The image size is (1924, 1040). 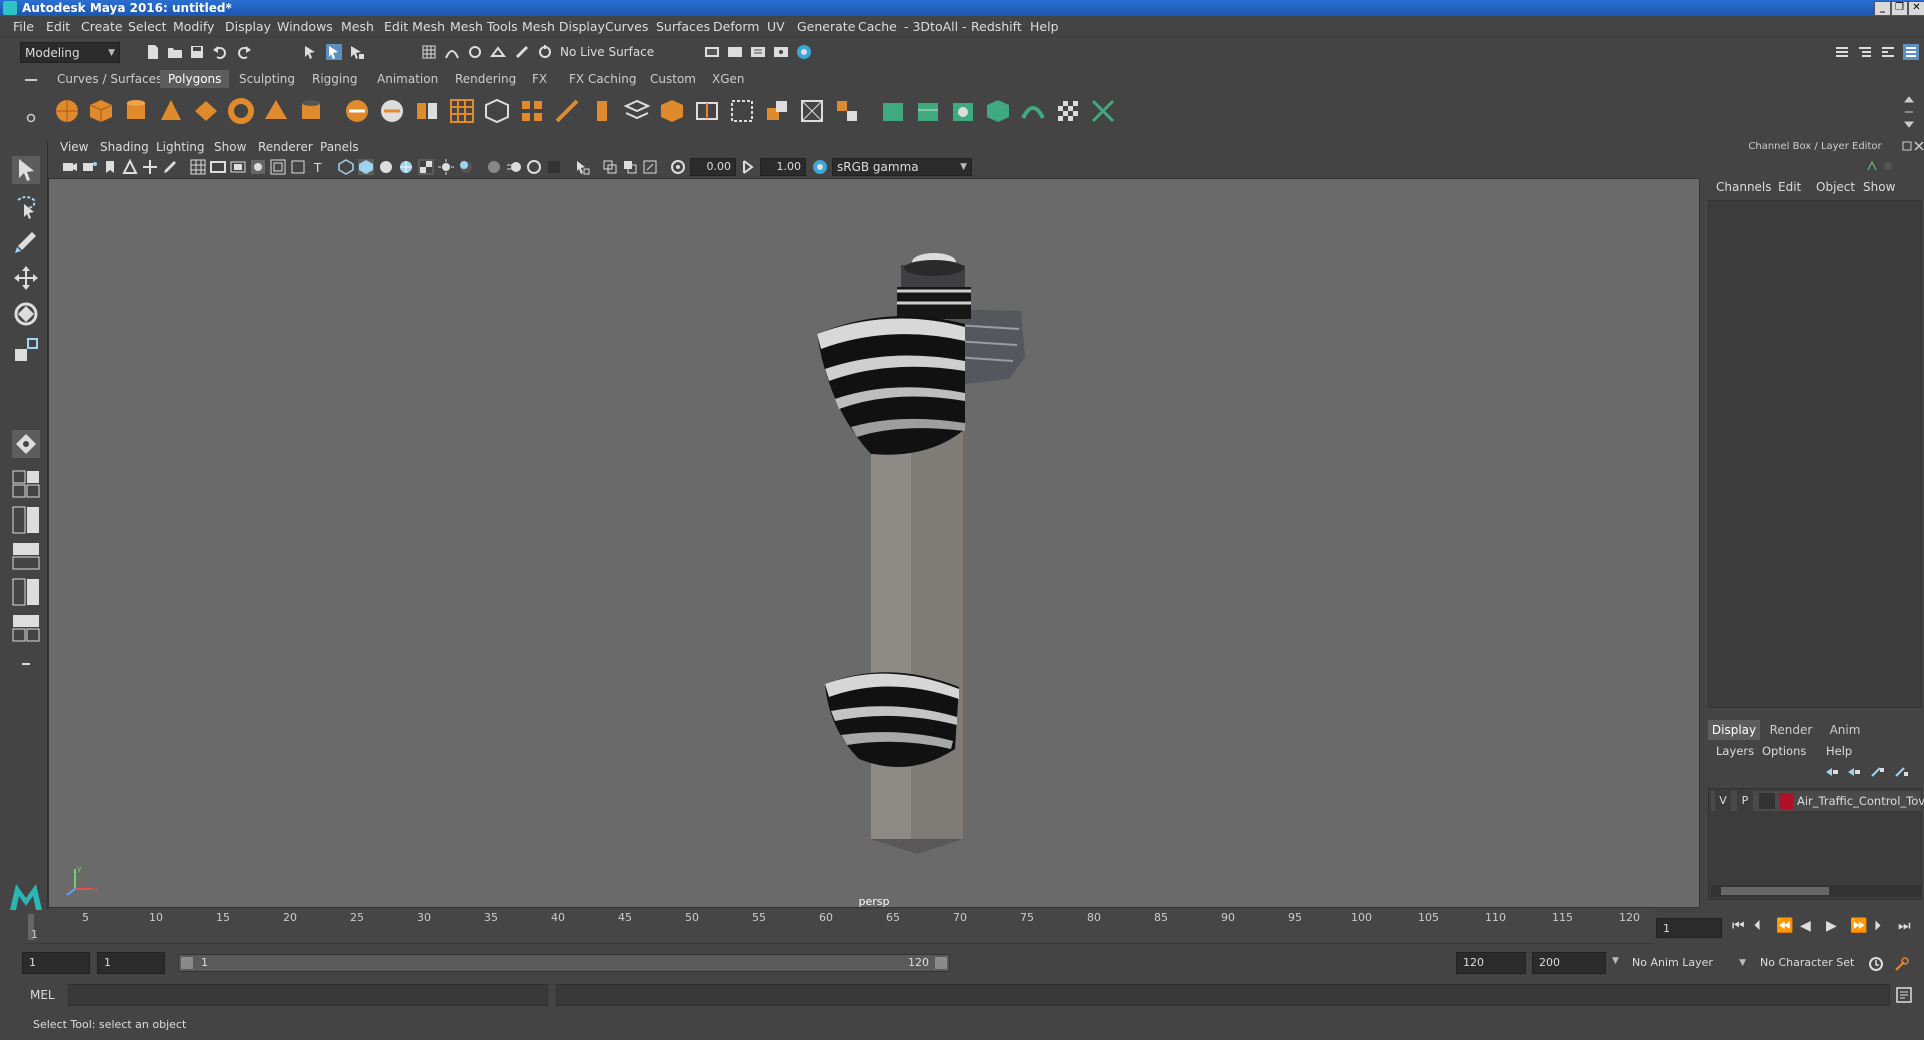 I want to click on current-frame-field: 1, so click(x=1689, y=928).